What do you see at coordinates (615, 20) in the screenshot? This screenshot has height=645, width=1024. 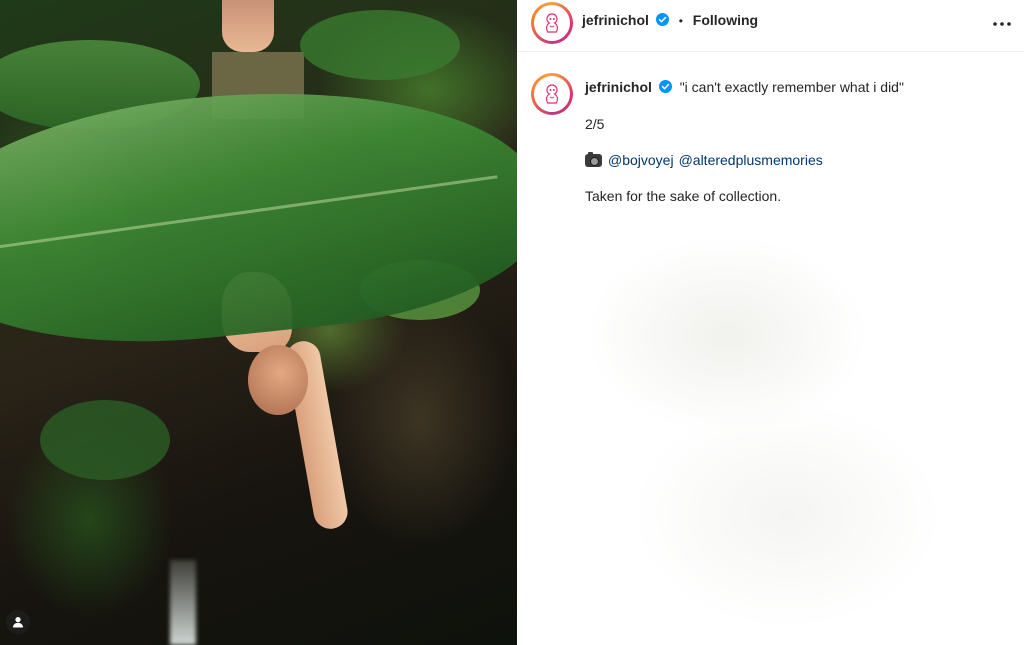 I see `username-link: jefrinichol` at bounding box center [615, 20].